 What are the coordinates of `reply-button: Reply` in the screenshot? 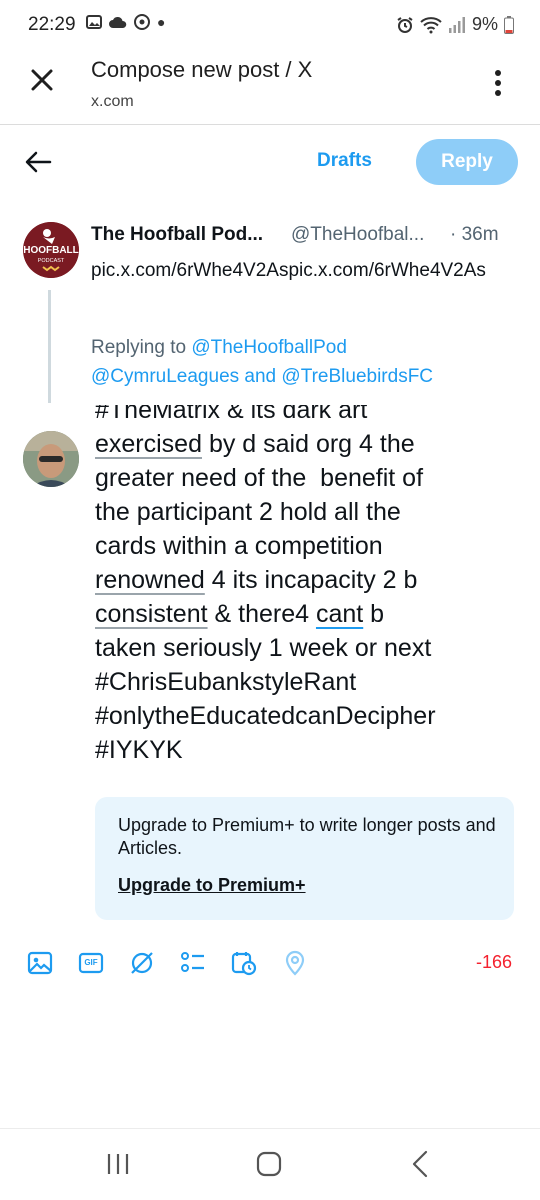 It's located at (467, 162).